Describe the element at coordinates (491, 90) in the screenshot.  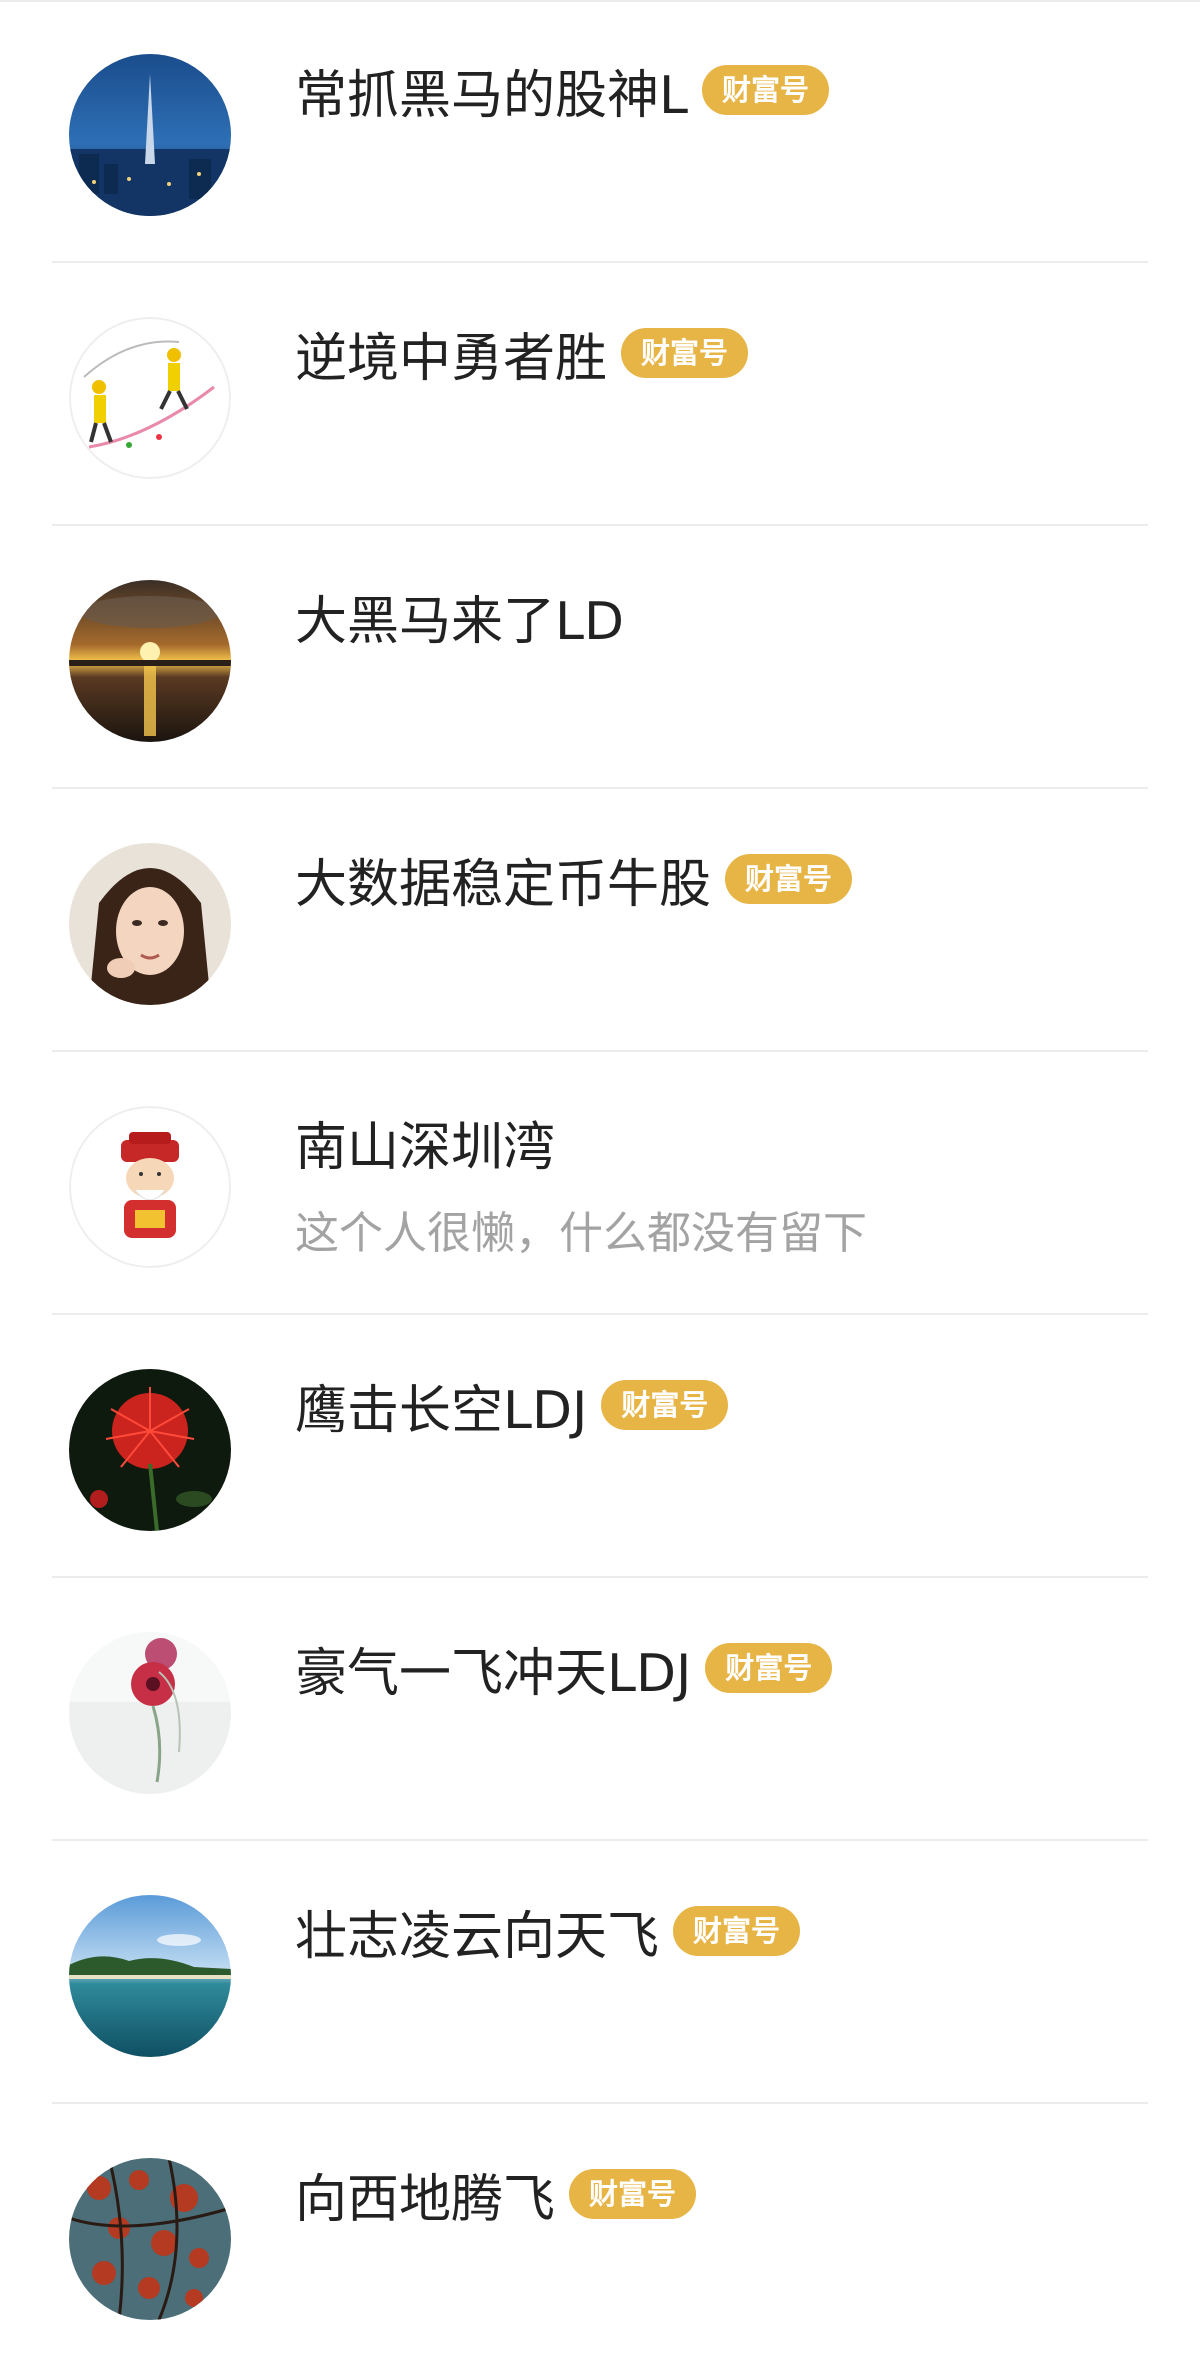
I see `user-name: 常抓黑马的股神L` at that location.